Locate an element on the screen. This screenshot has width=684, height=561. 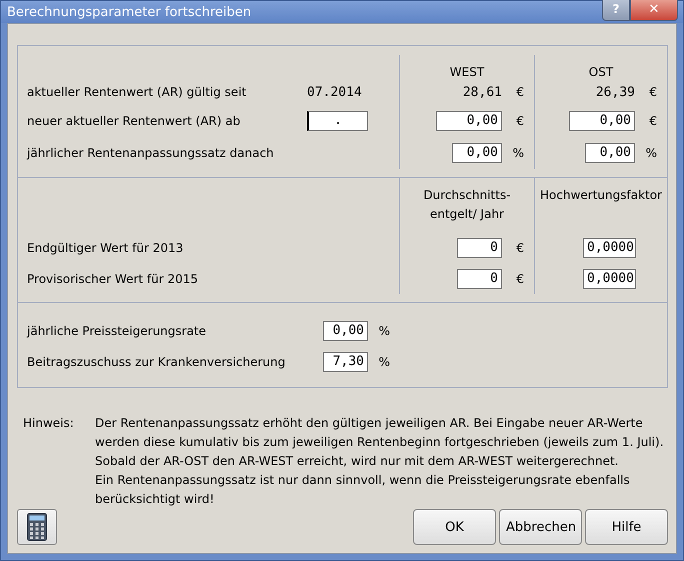
calculator-icon is located at coordinates (37, 527).